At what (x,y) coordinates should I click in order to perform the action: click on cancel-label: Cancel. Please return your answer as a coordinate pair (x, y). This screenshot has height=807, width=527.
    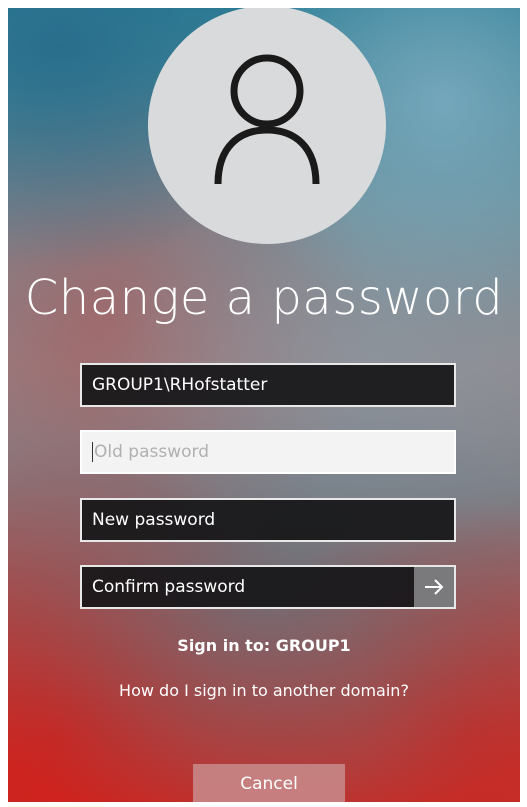
    Looking at the image, I should click on (269, 784).